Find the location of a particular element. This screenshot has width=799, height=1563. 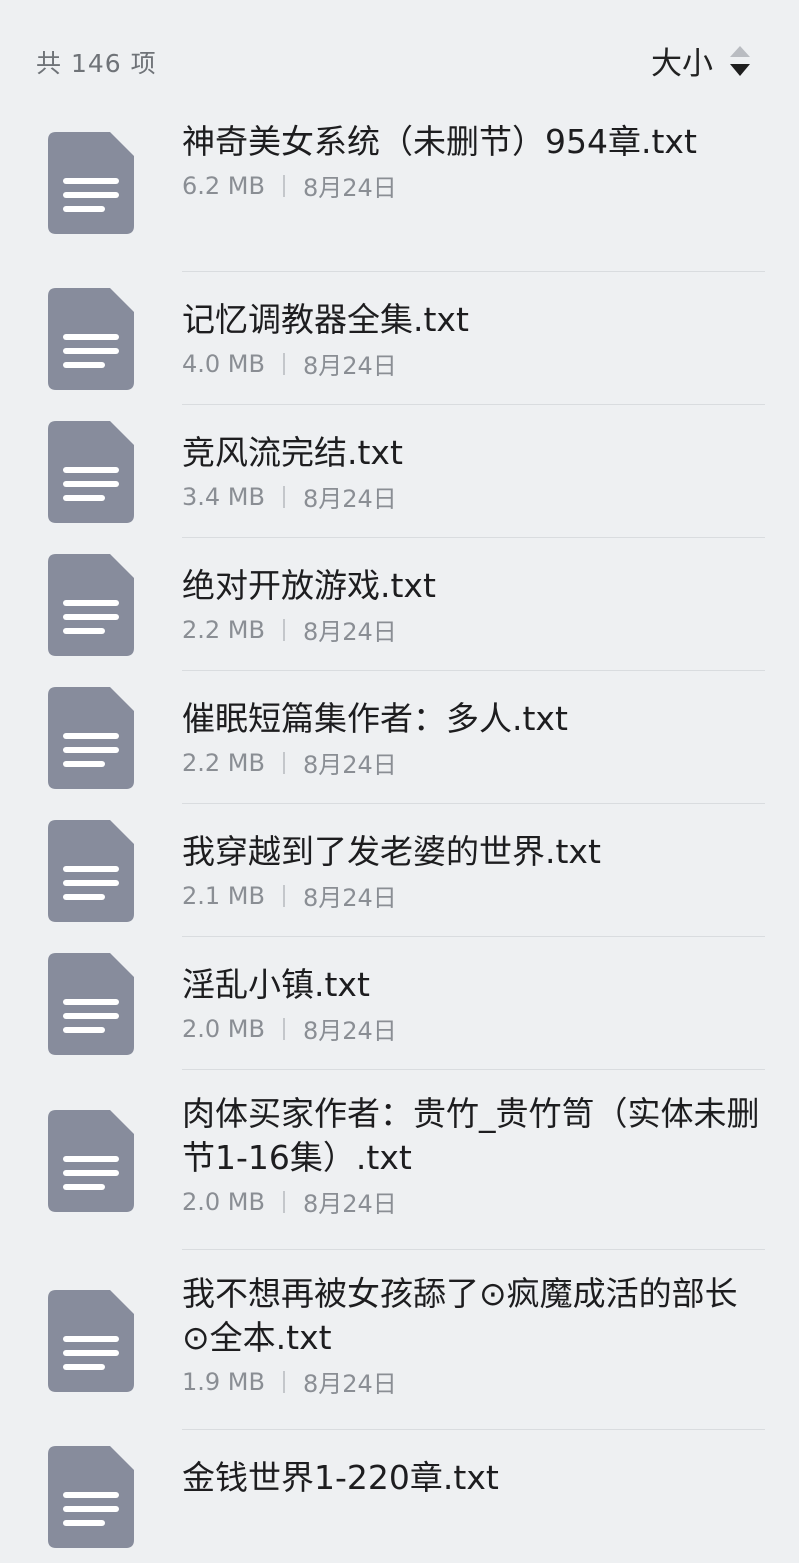

list-item: 我穿越到了发老婆的世界.txt 2.1 MB 8月24日 is located at coordinates (399, 870).